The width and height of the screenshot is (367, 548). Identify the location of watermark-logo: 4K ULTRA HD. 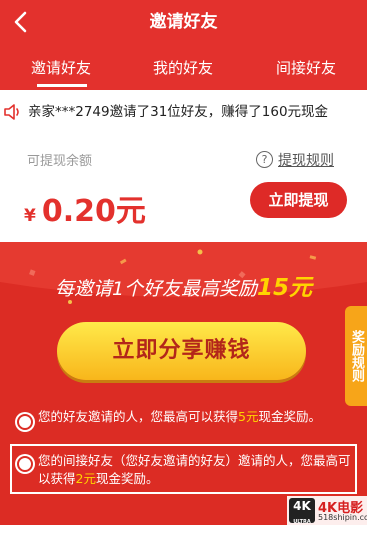
(302, 520).